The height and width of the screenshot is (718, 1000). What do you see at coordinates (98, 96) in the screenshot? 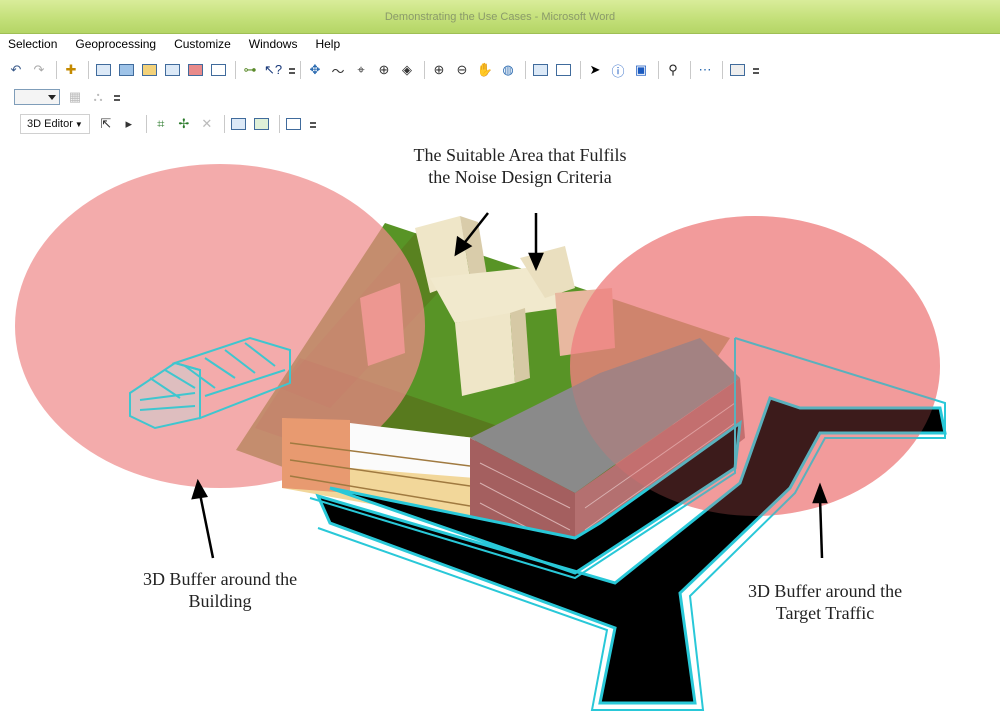
I see `disabled-tool-icon: ⛬` at bounding box center [98, 96].